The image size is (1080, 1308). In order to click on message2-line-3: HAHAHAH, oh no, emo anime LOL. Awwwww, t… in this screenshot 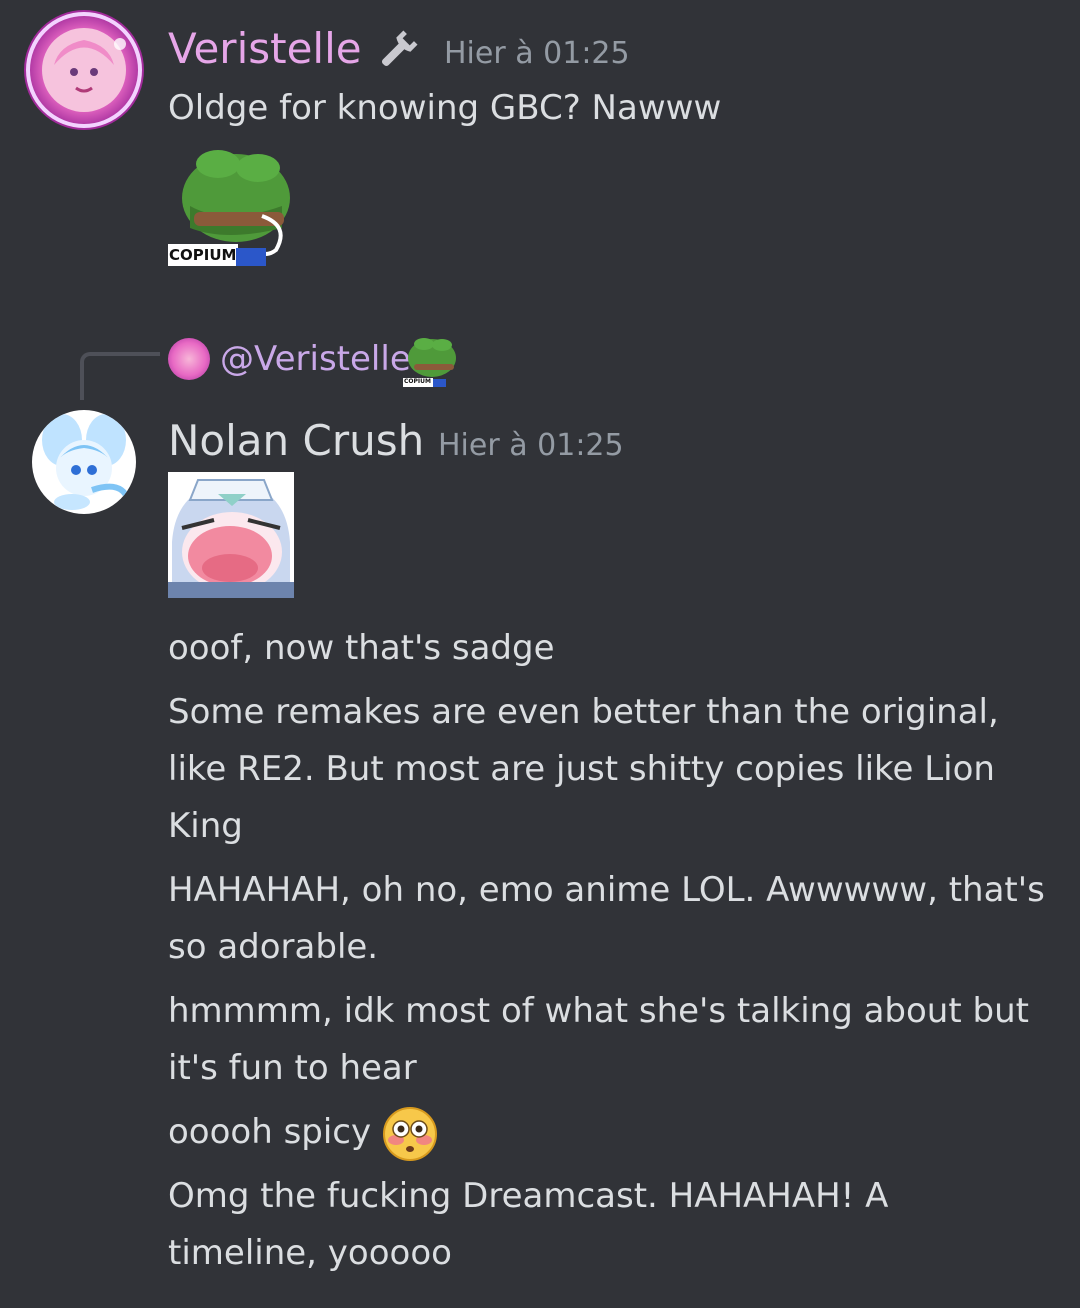, I will do `click(606, 918)`.